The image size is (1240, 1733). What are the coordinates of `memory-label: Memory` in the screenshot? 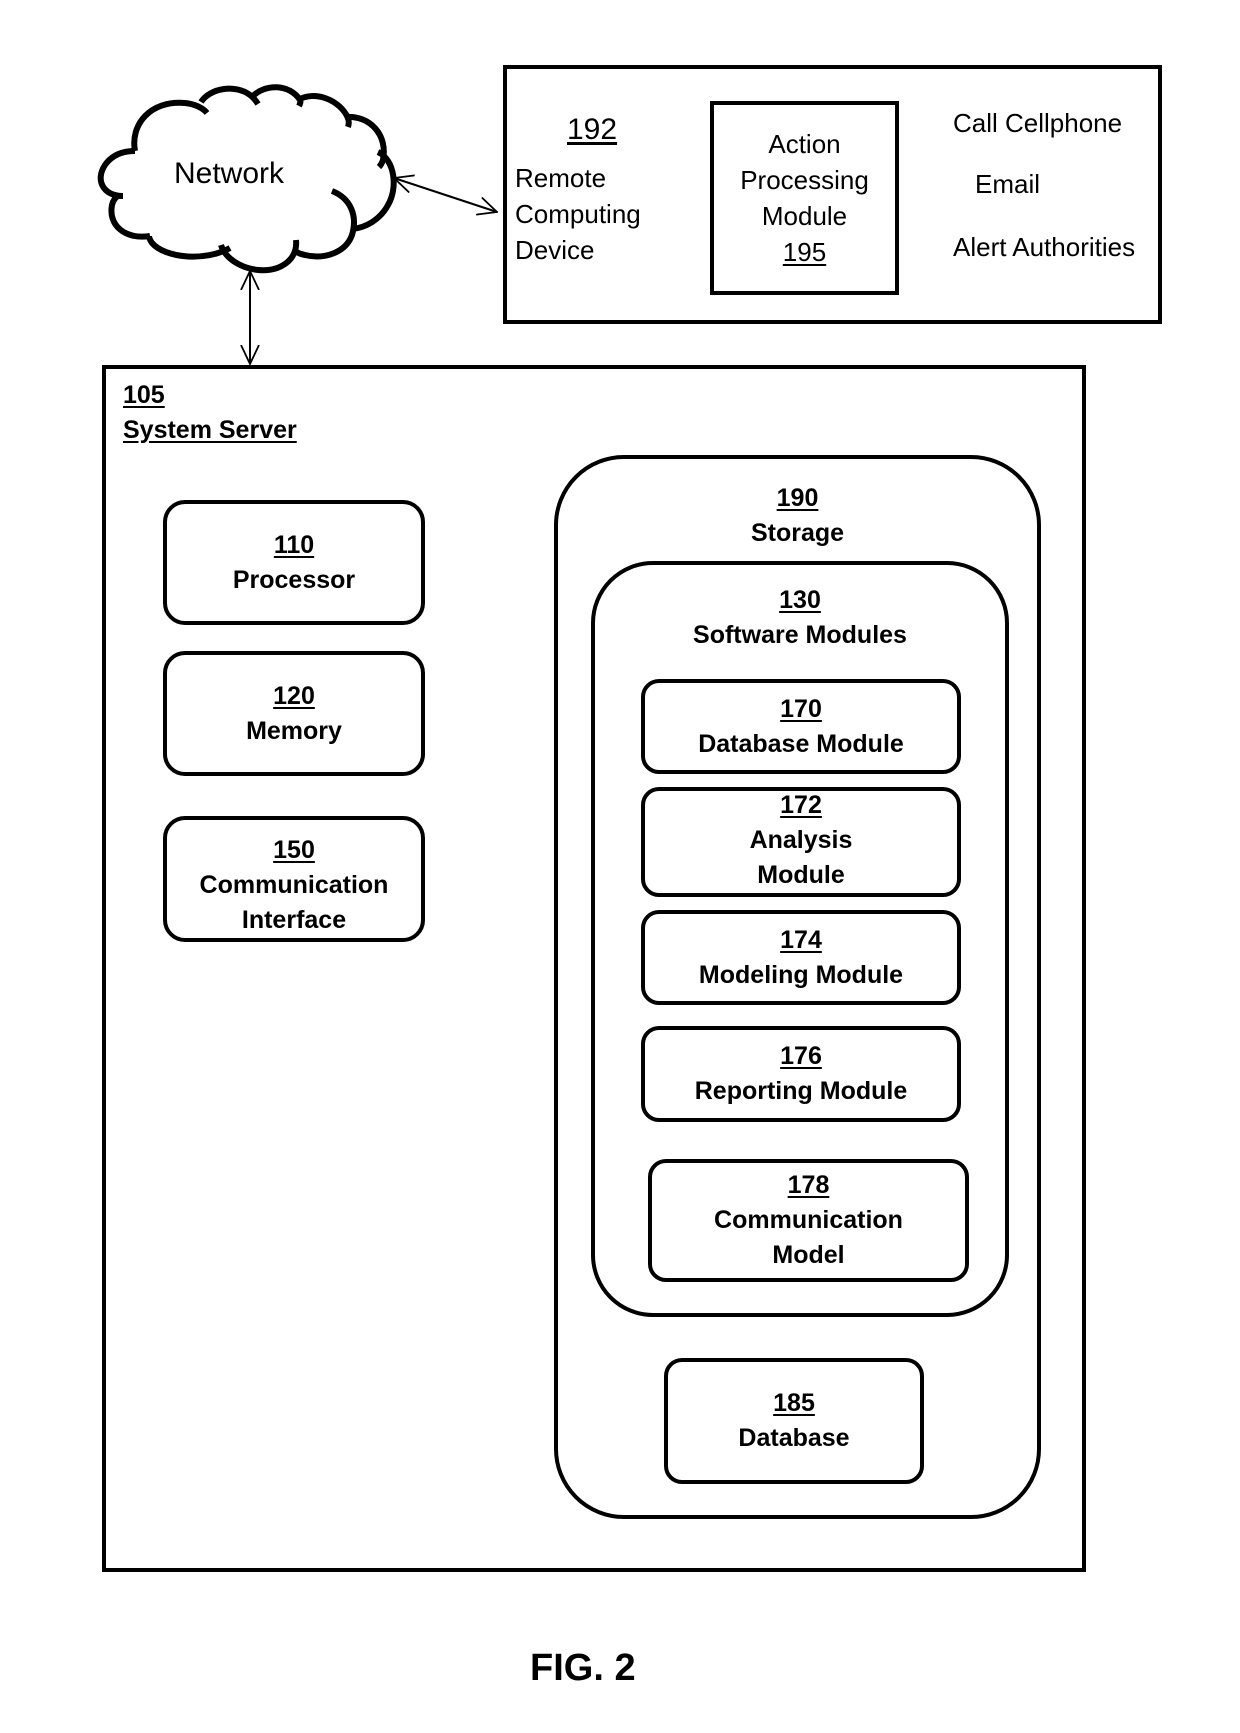 It's located at (294, 730).